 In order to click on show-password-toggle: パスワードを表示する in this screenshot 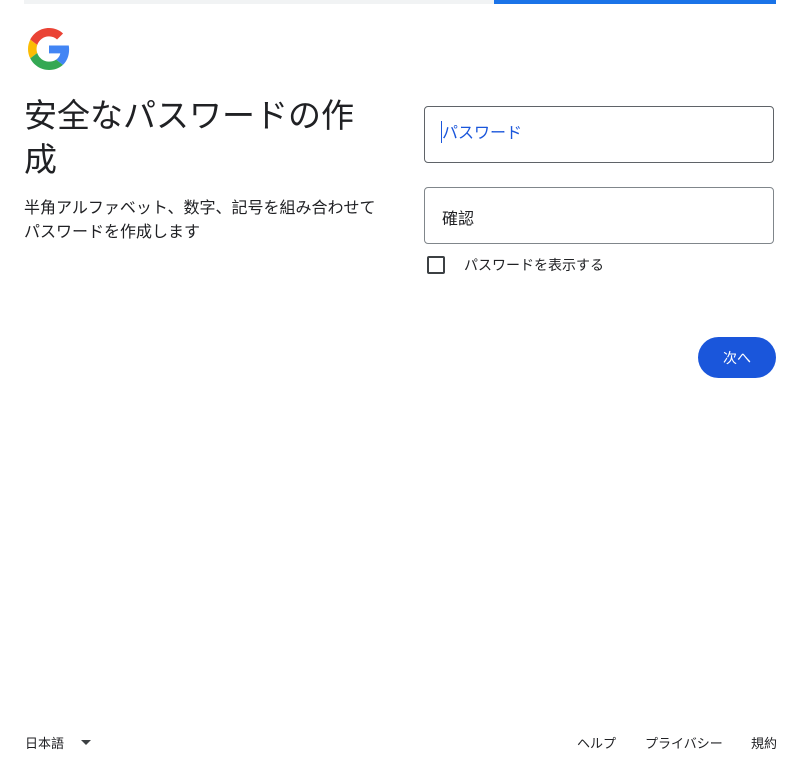, I will do `click(515, 265)`.